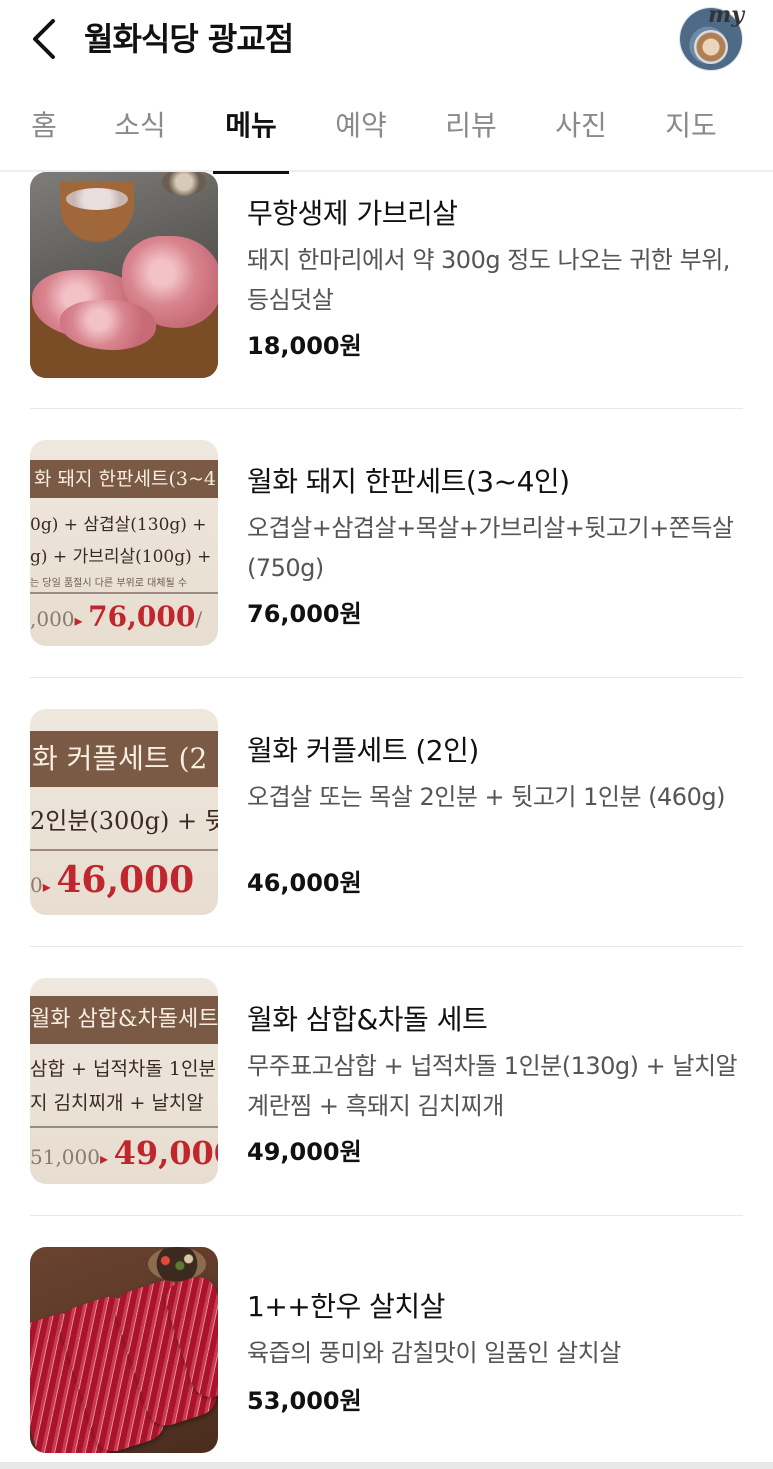  Describe the element at coordinates (346, 1306) in the screenshot. I see `menu-item-name: 1++한우 살치살` at that location.